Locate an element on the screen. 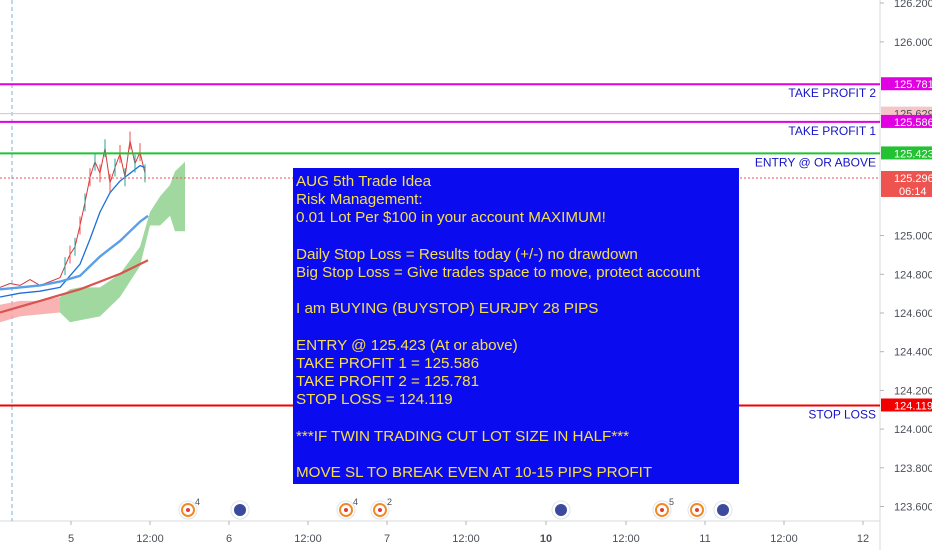 The width and height of the screenshot is (932, 550). series-price is located at coordinates (73, 214).